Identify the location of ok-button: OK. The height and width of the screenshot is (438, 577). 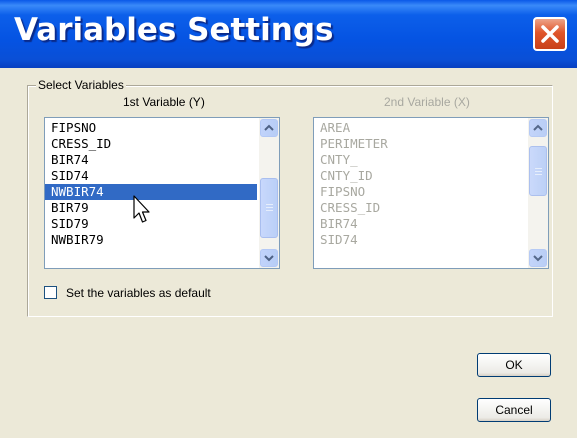
(514, 365).